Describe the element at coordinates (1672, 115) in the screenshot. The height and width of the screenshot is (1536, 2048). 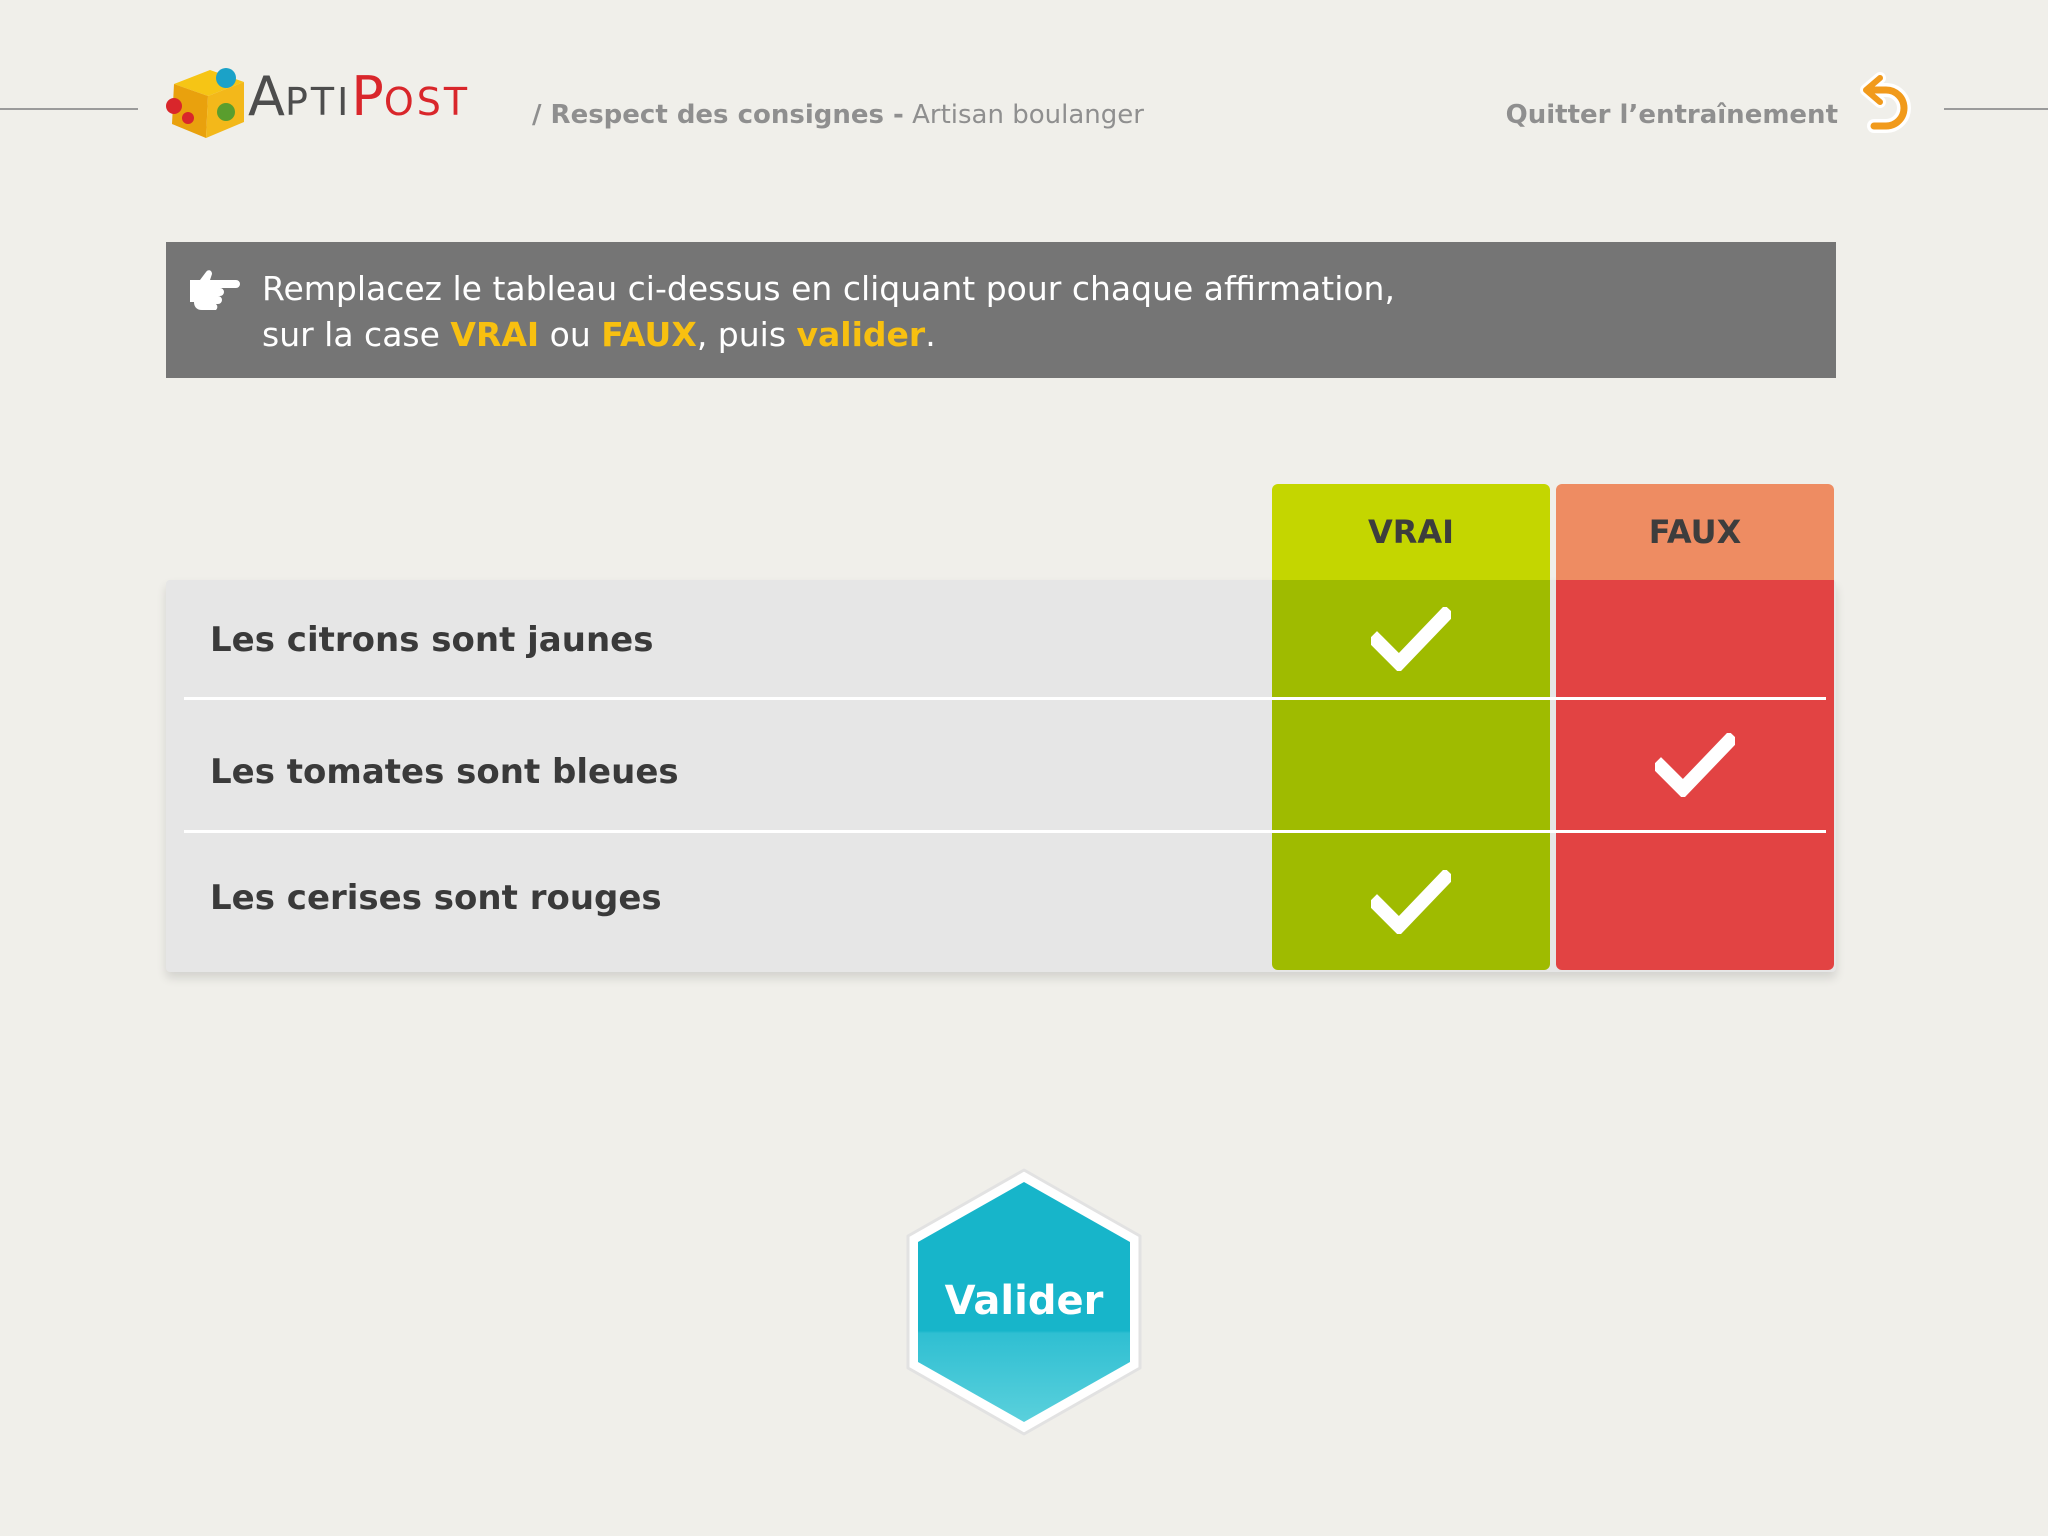
I see `quit-training-link: Quitter l’entraînement` at that location.